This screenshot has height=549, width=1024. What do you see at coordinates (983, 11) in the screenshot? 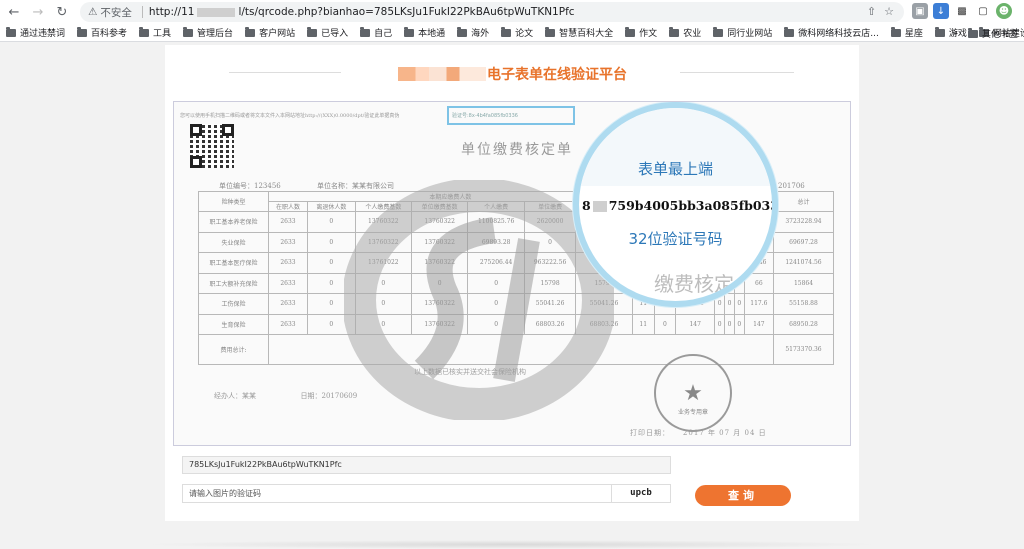
I see `sidebar-icon: ▢` at bounding box center [983, 11].